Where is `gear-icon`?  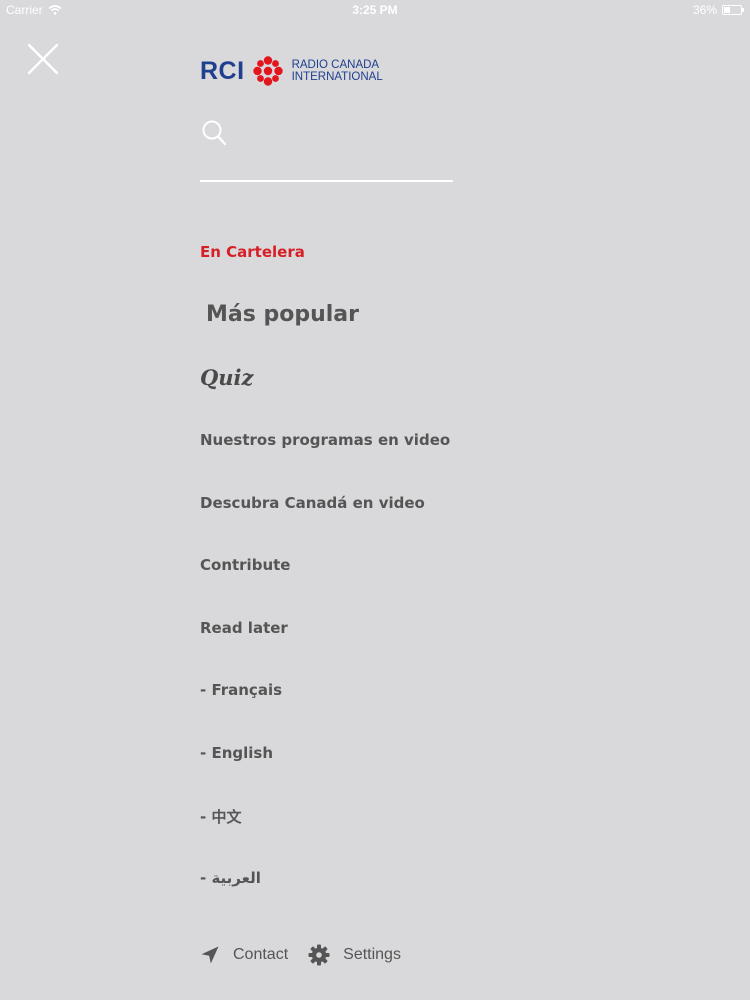 gear-icon is located at coordinates (319, 955).